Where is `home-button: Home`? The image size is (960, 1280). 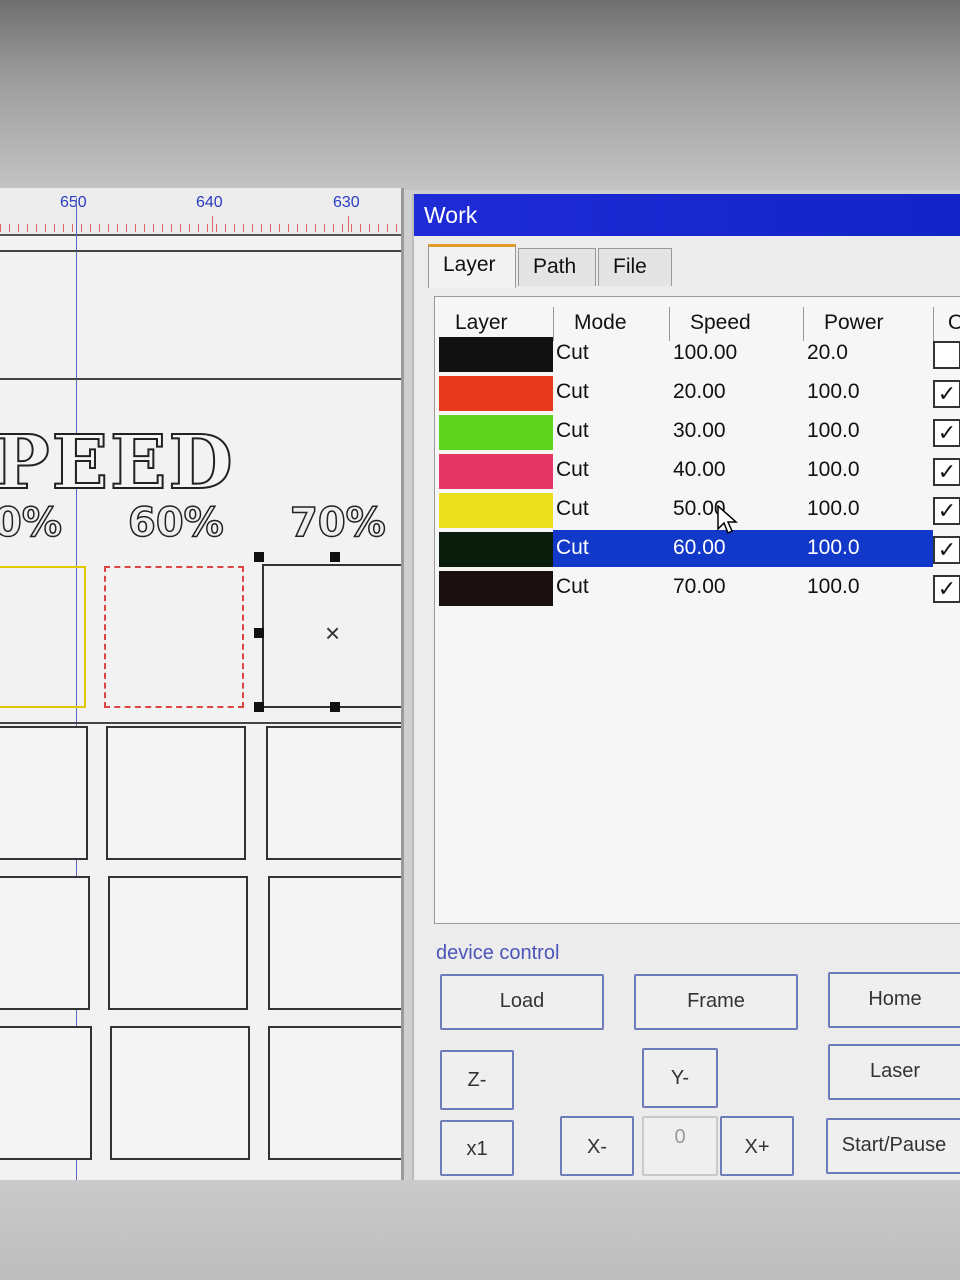 home-button: Home is located at coordinates (894, 1000).